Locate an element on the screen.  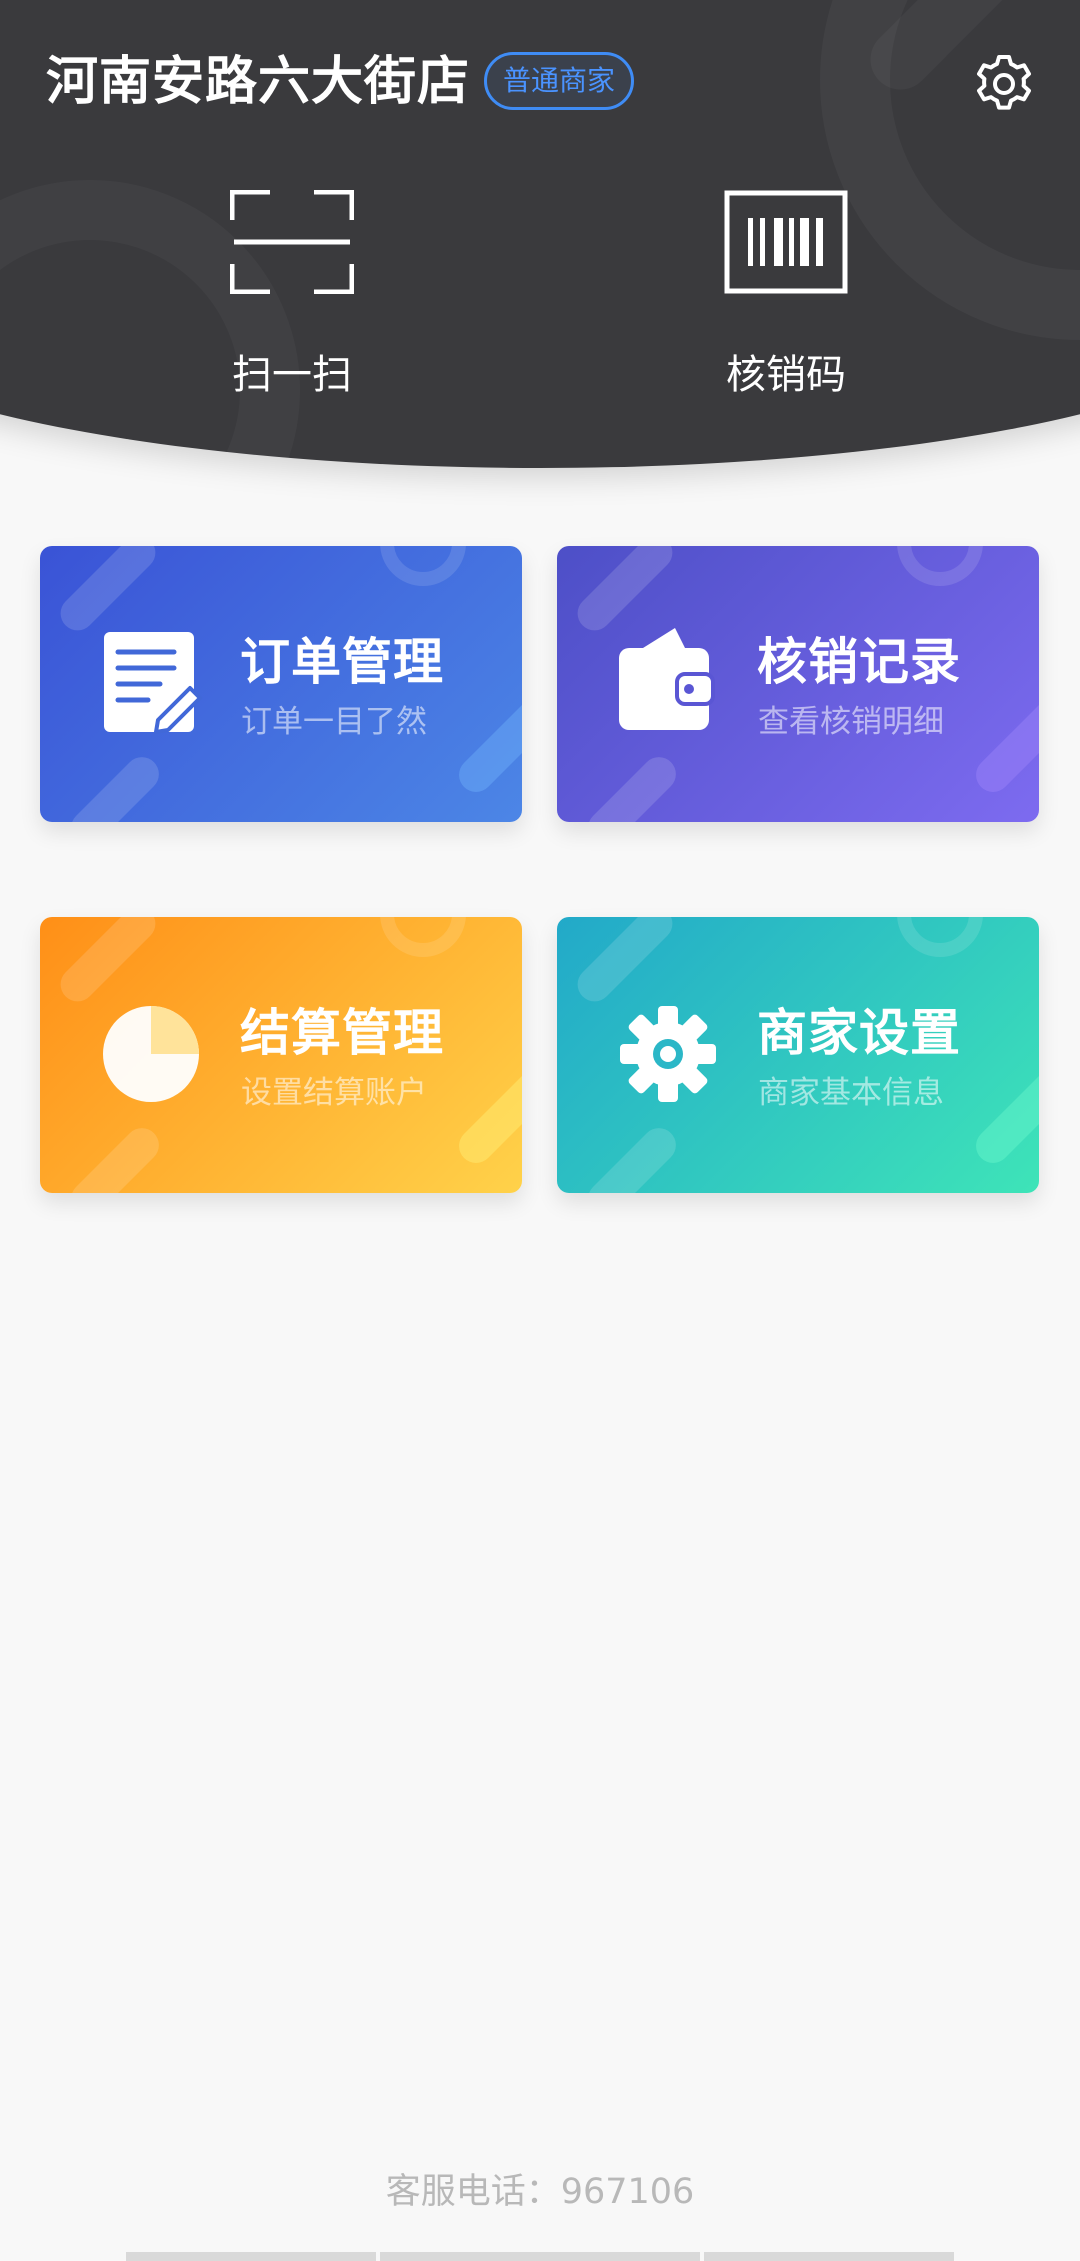
settlement-card: 结算管理 设置结算账户 is located at coordinates (281, 1055).